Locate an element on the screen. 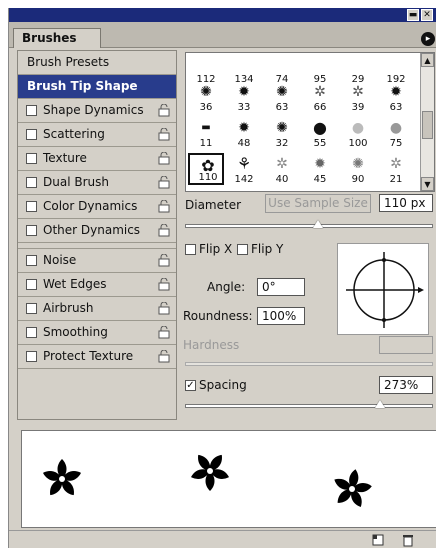  flip-x-checkbox is located at coordinates (190, 249).